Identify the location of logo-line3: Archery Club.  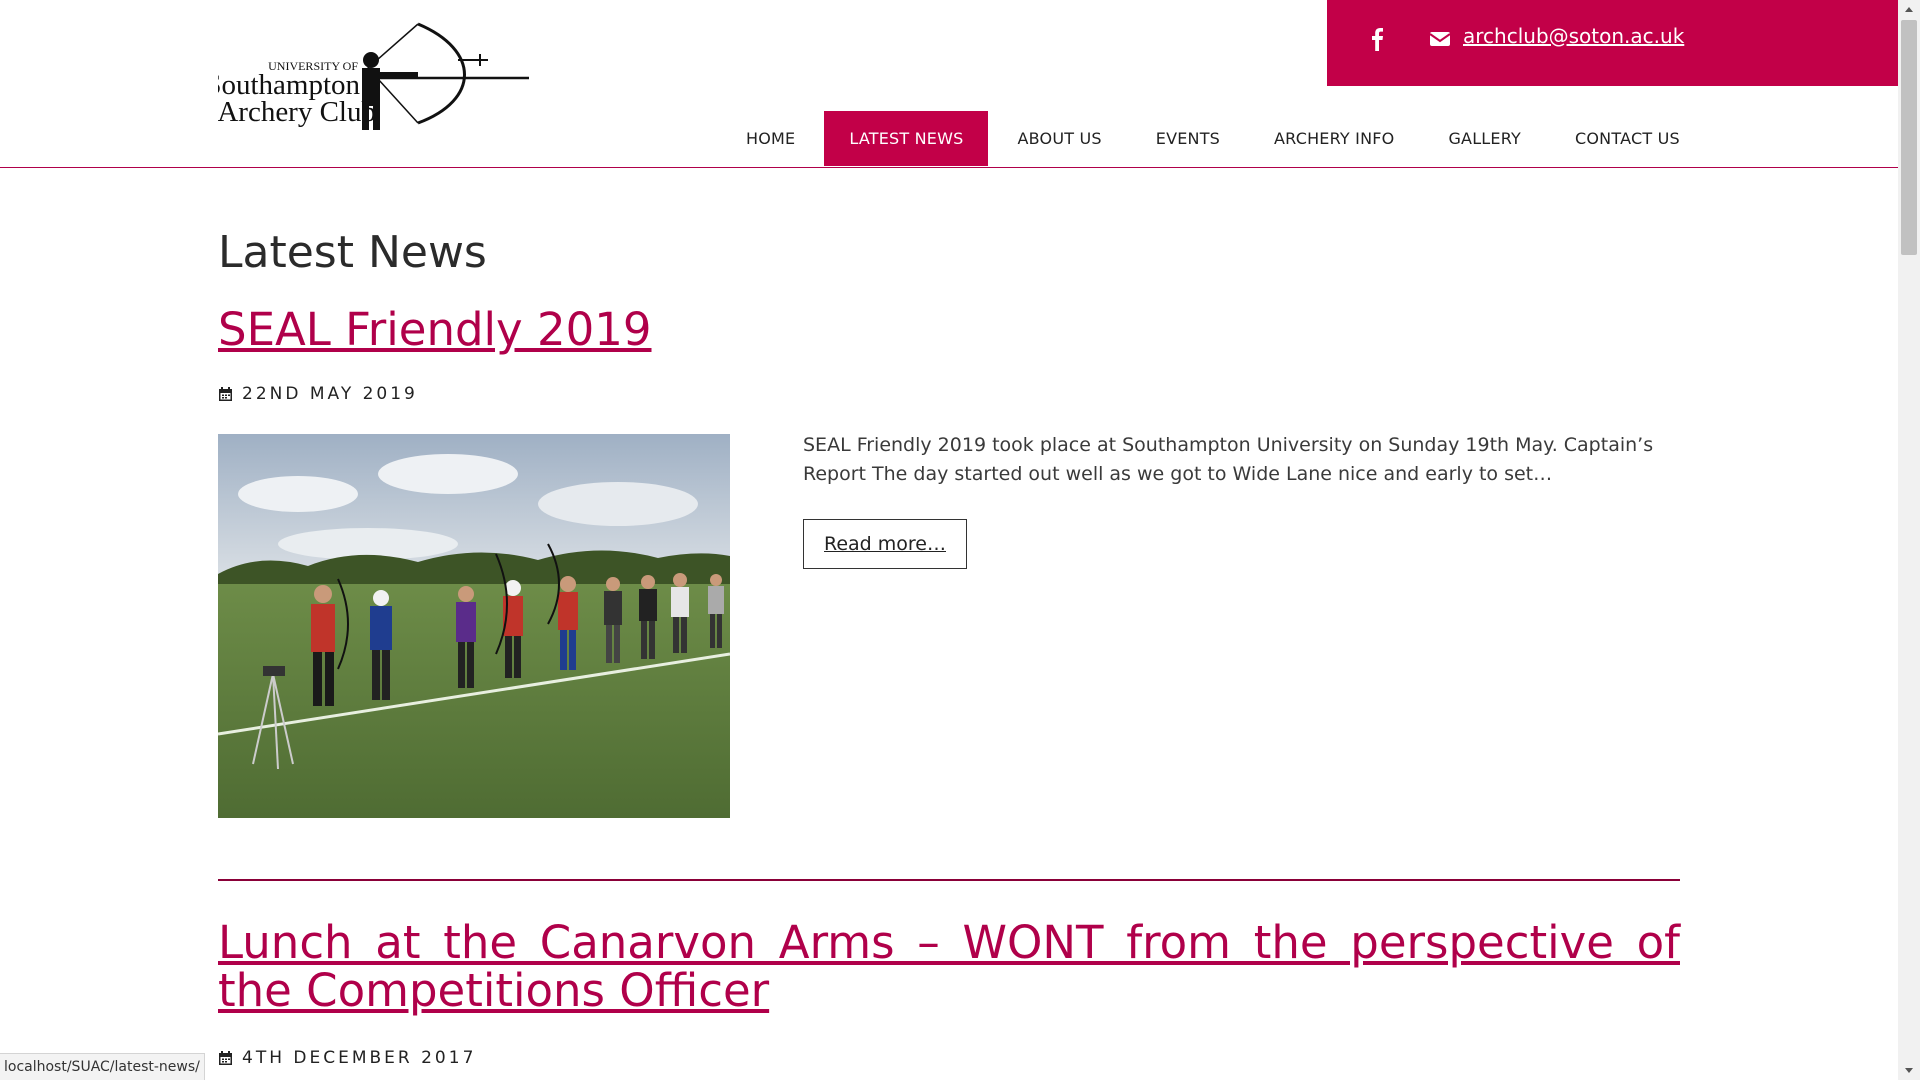
(297, 112).